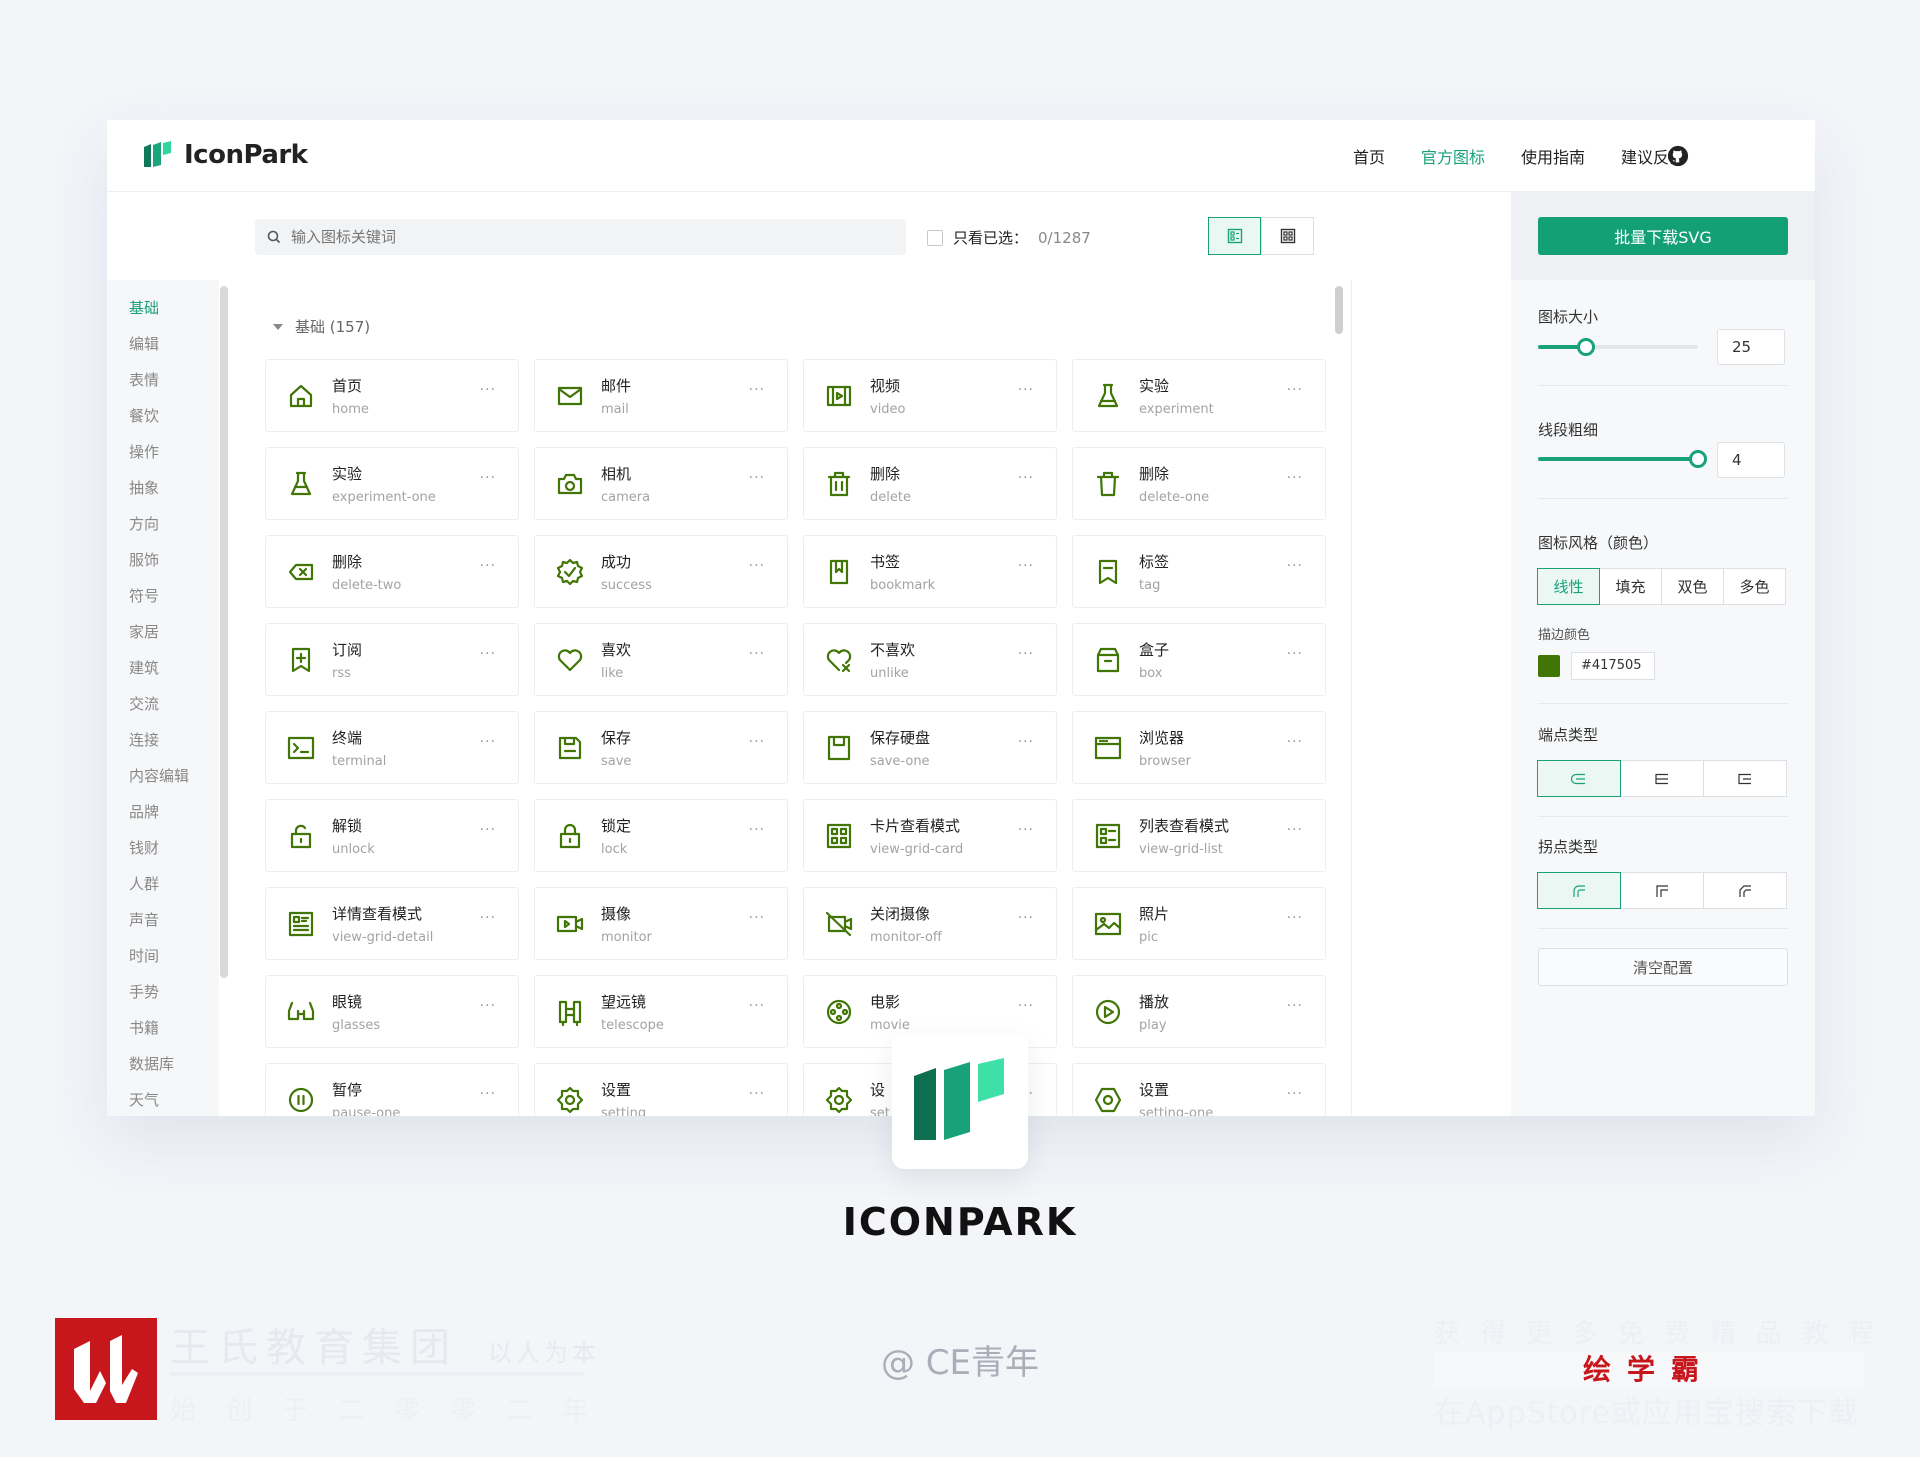 Image resolution: width=1920 pixels, height=1457 pixels. What do you see at coordinates (163, 884) in the screenshot?
I see `sidebar-item: 人群` at bounding box center [163, 884].